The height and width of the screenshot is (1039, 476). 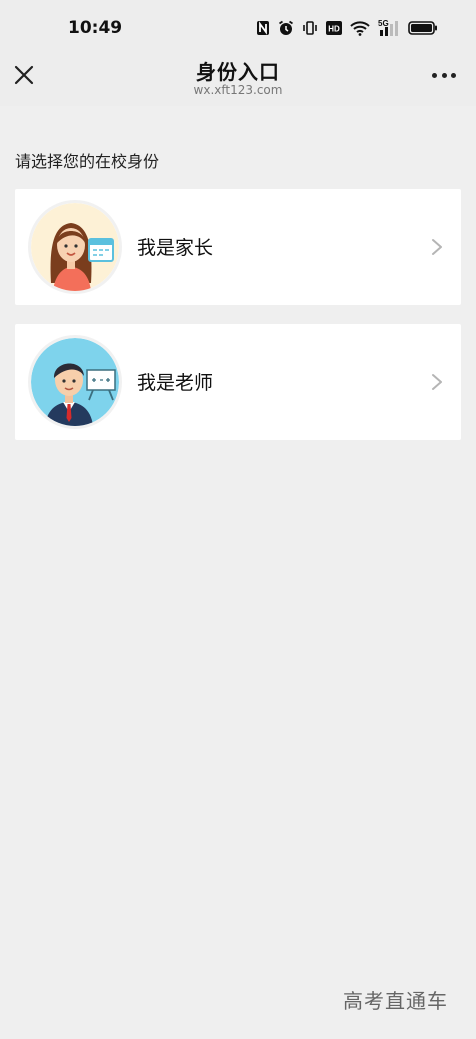 I want to click on signal-5g-icon: 5G, so click(x=389, y=28).